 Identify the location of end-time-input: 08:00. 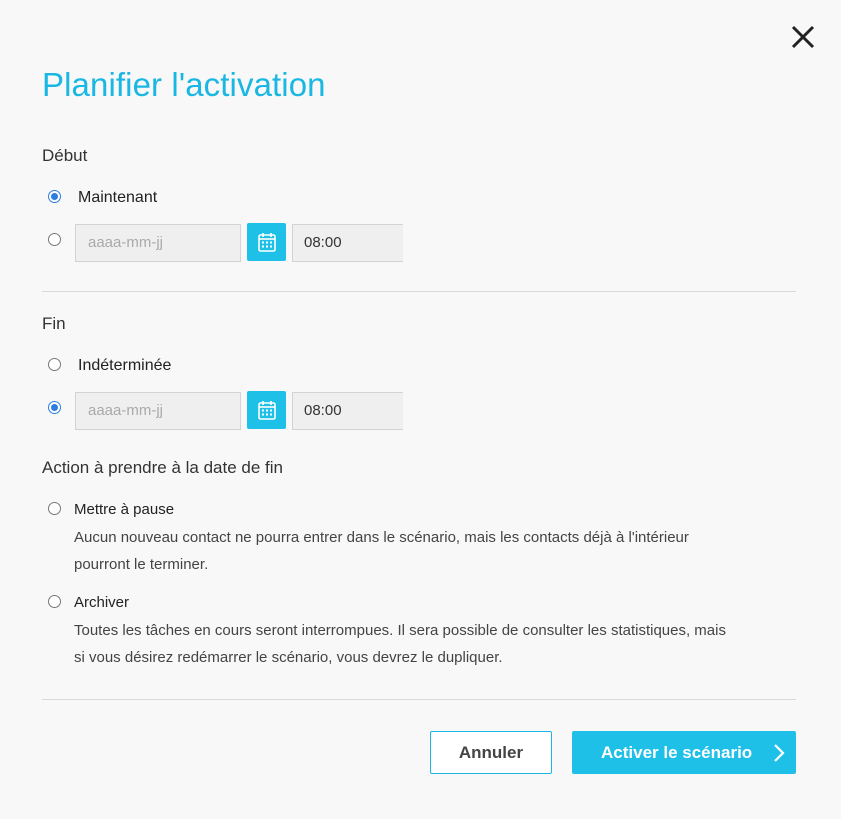
(347, 411).